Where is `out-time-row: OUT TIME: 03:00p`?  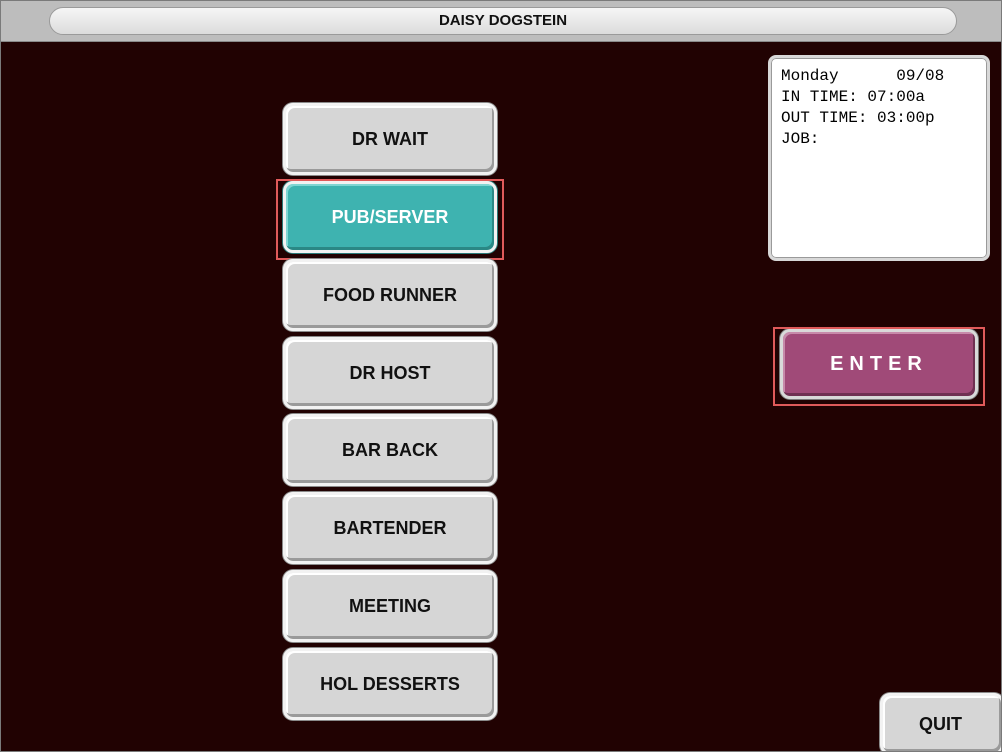 out-time-row: OUT TIME: 03:00p is located at coordinates (879, 118).